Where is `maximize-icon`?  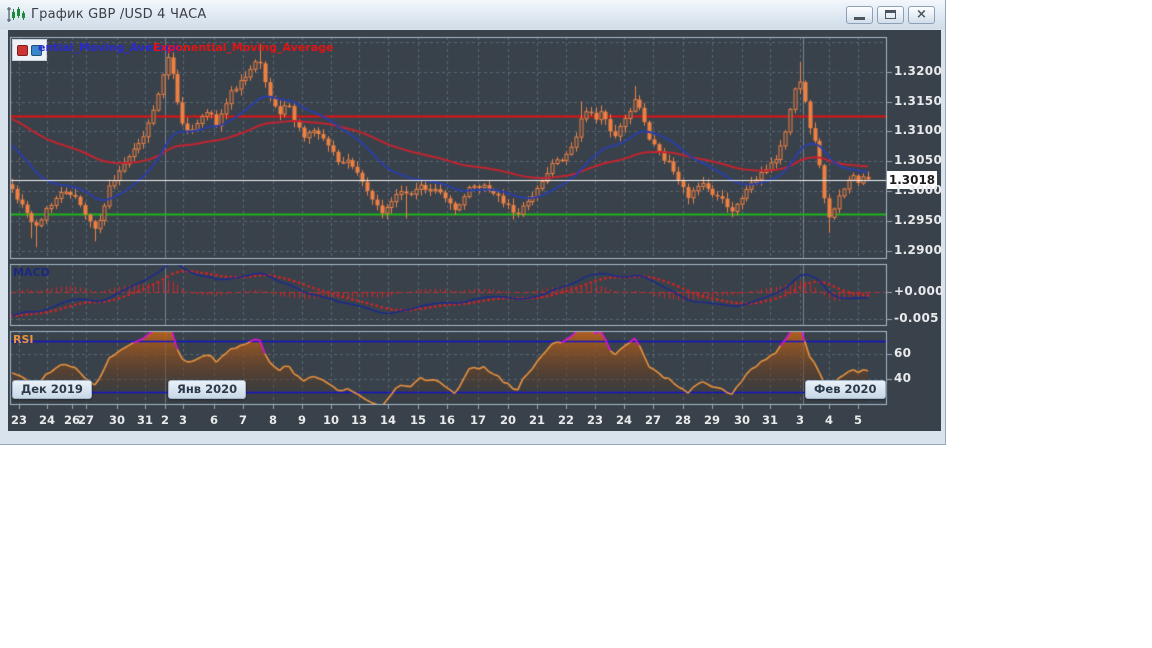 maximize-icon is located at coordinates (890, 14).